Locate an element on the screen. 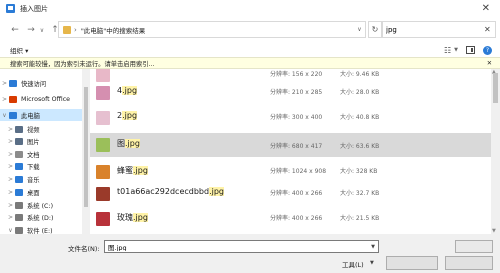 The width and height of the screenshot is (500, 273). sidebar-item-label: 视频 is located at coordinates (33, 130).